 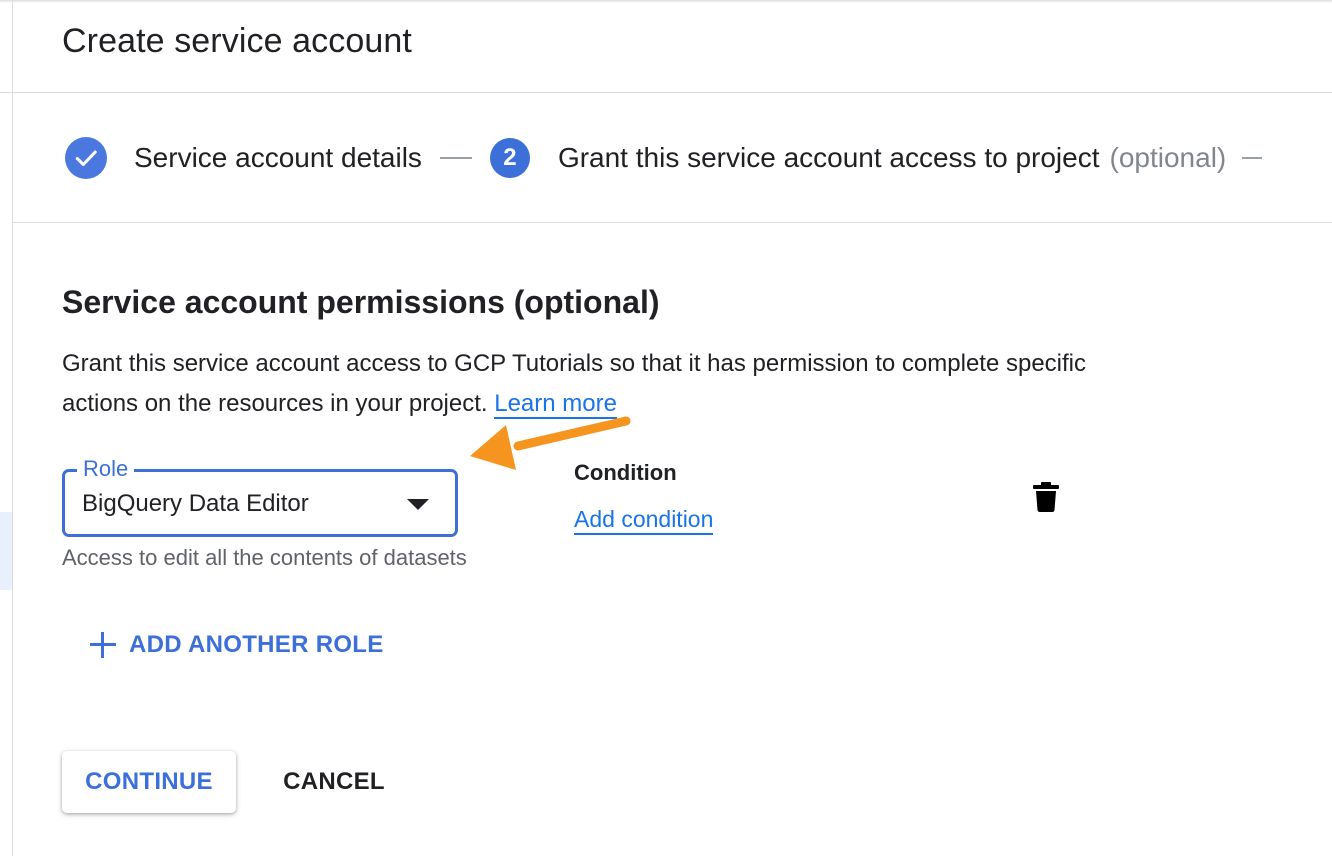 What do you see at coordinates (334, 782) in the screenshot?
I see `cancel-button: CANCEL` at bounding box center [334, 782].